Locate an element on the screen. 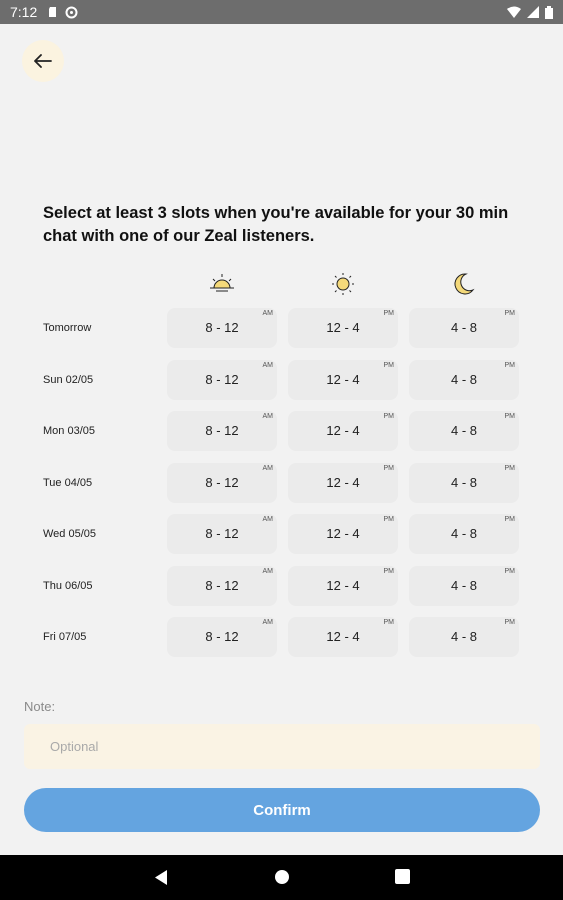 The height and width of the screenshot is (900, 563). status-time: 7:12 is located at coordinates (24, 12).